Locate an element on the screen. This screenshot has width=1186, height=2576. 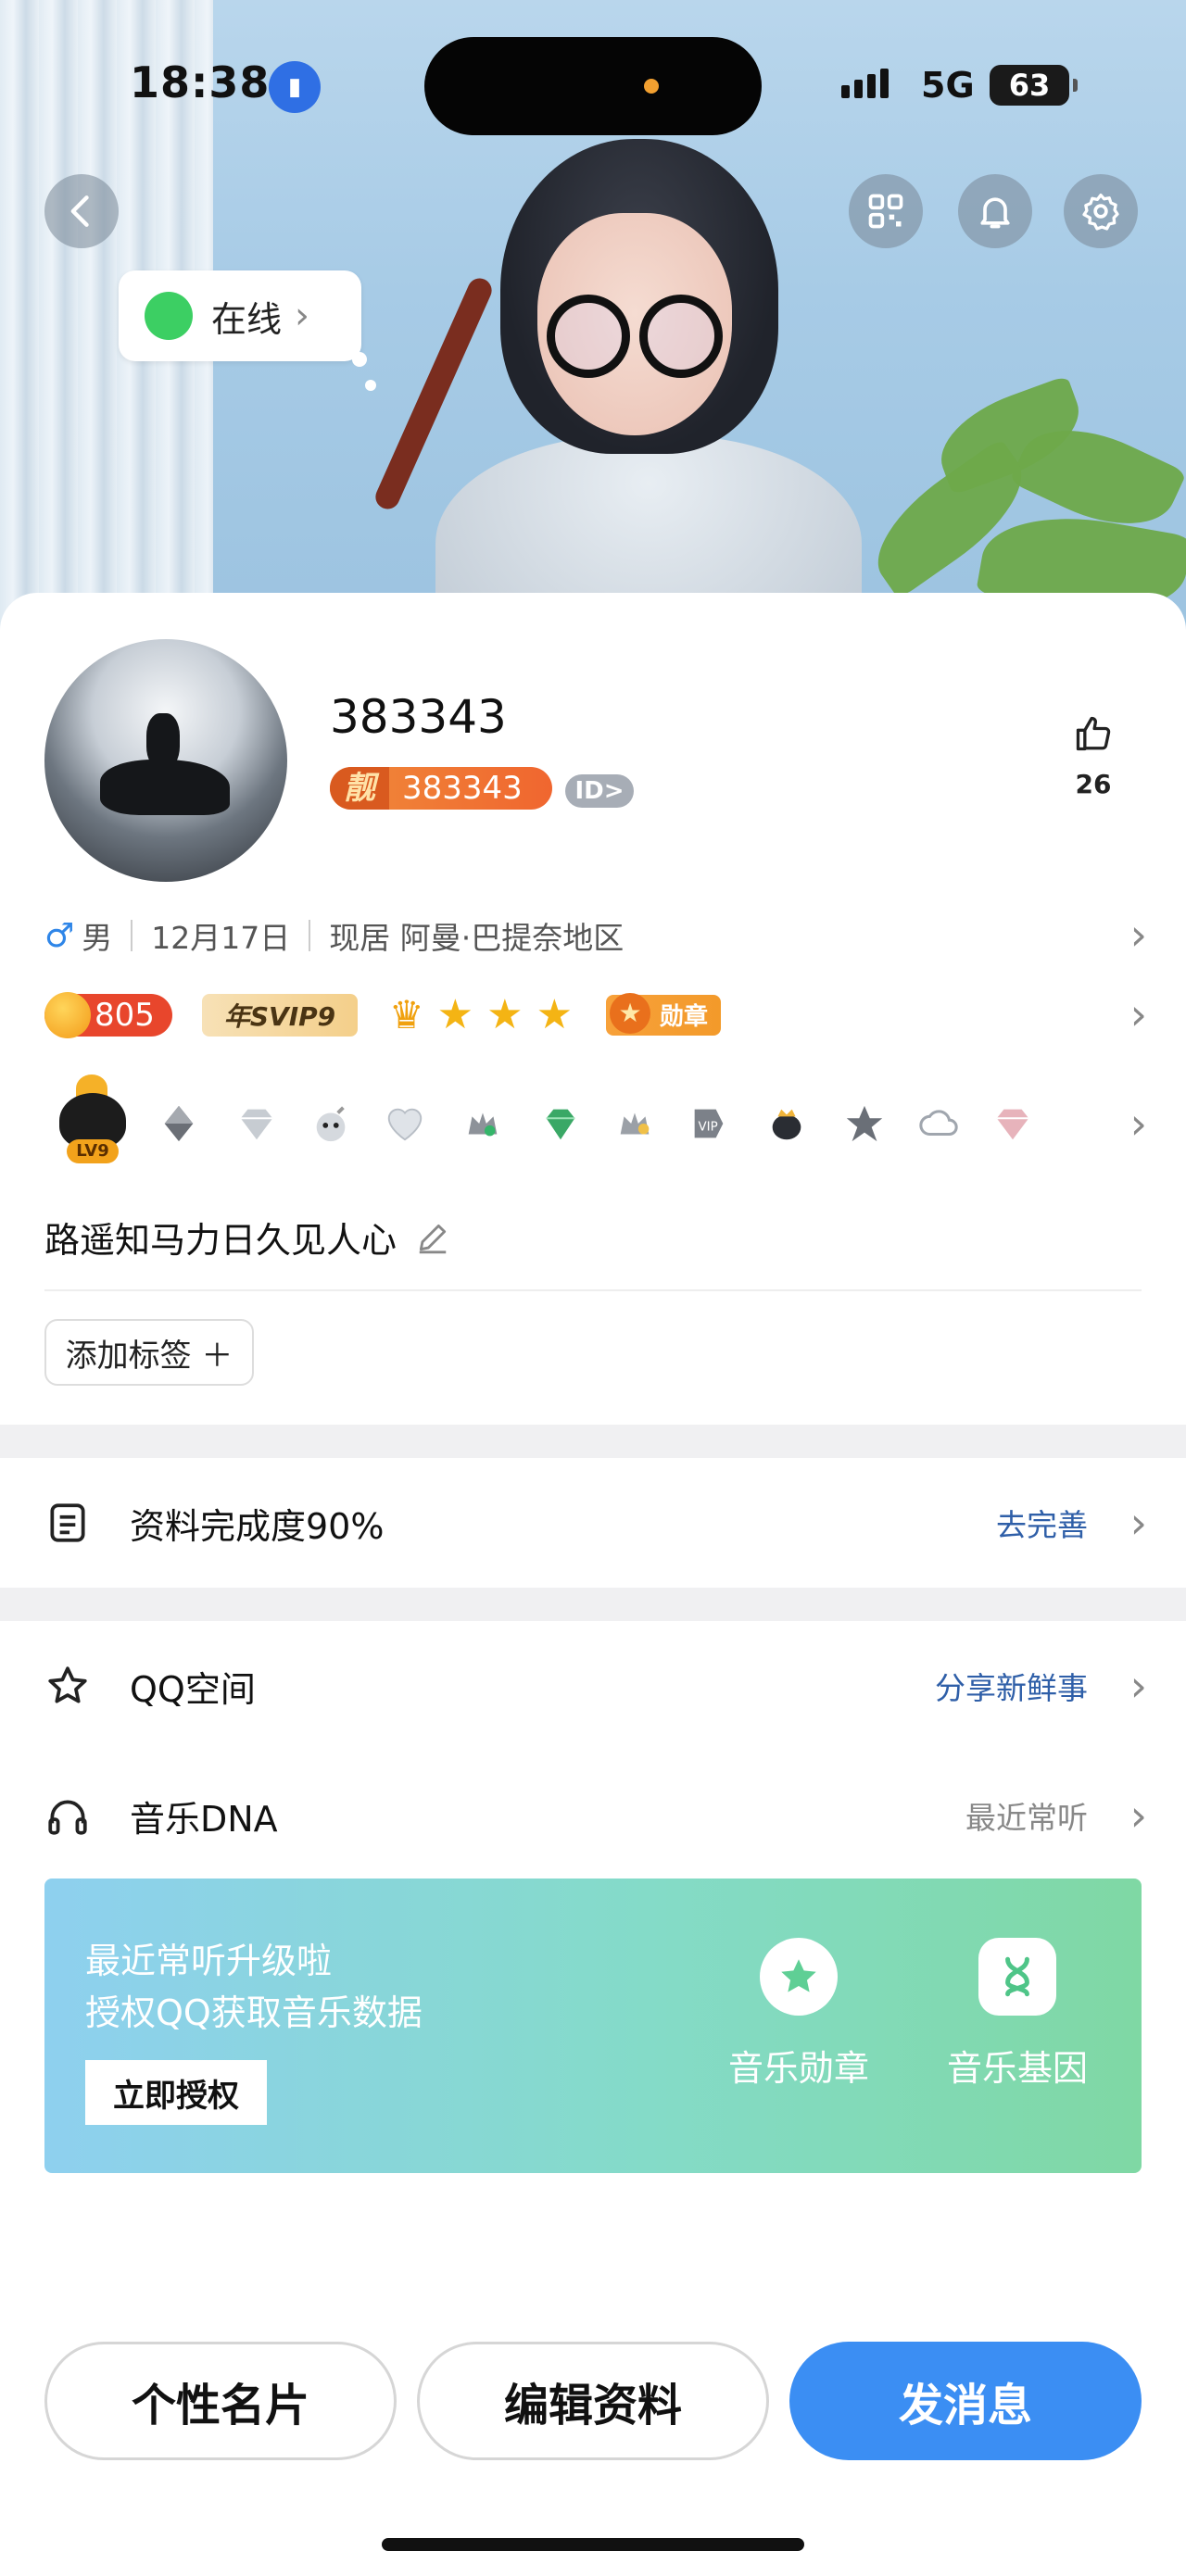
level-tag: LV9 is located at coordinates (93, 1151).